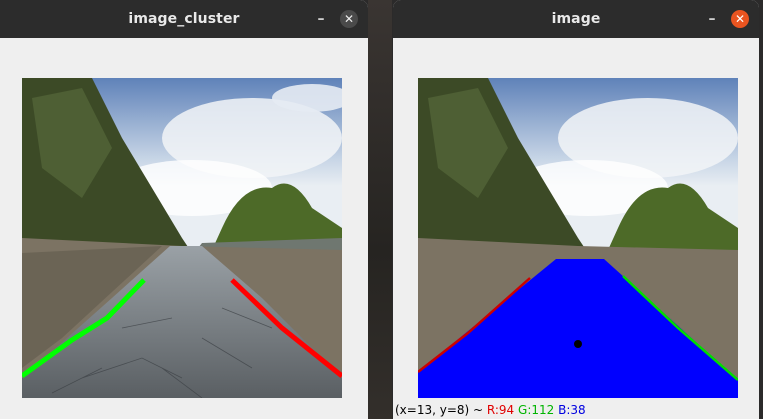 The height and width of the screenshot is (419, 763). I want to click on titlebar: image_cluster – ✕, so click(184, 19).